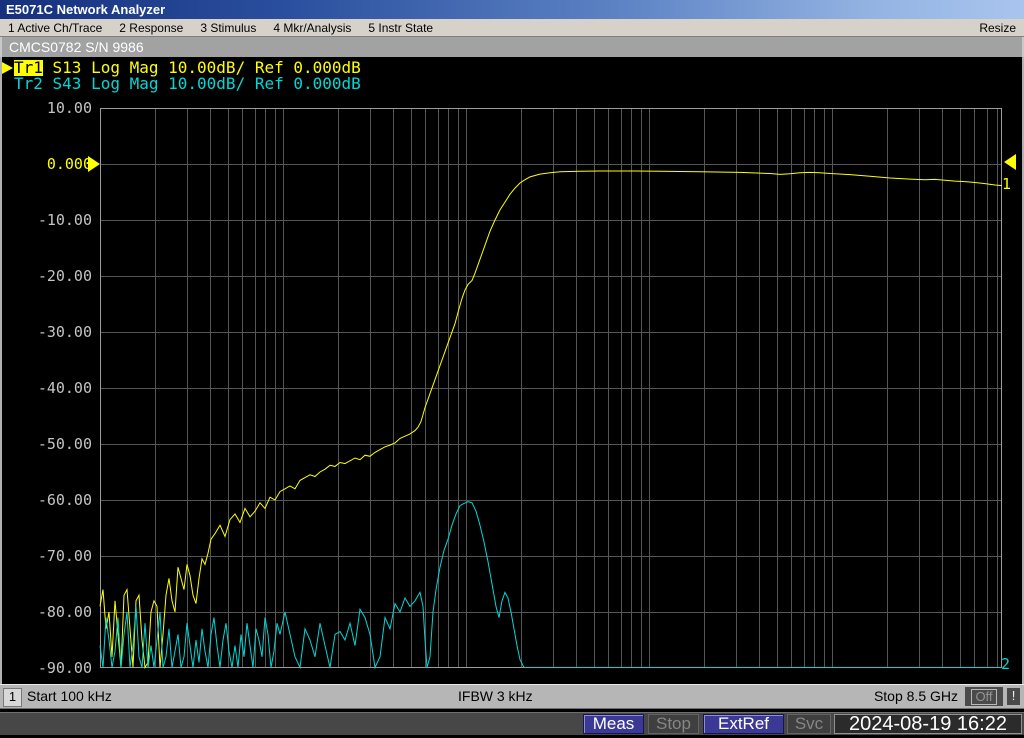 The height and width of the screenshot is (738, 1024). Describe the element at coordinates (64, 388) in the screenshot. I see `y-axis-label: -40.00` at that location.